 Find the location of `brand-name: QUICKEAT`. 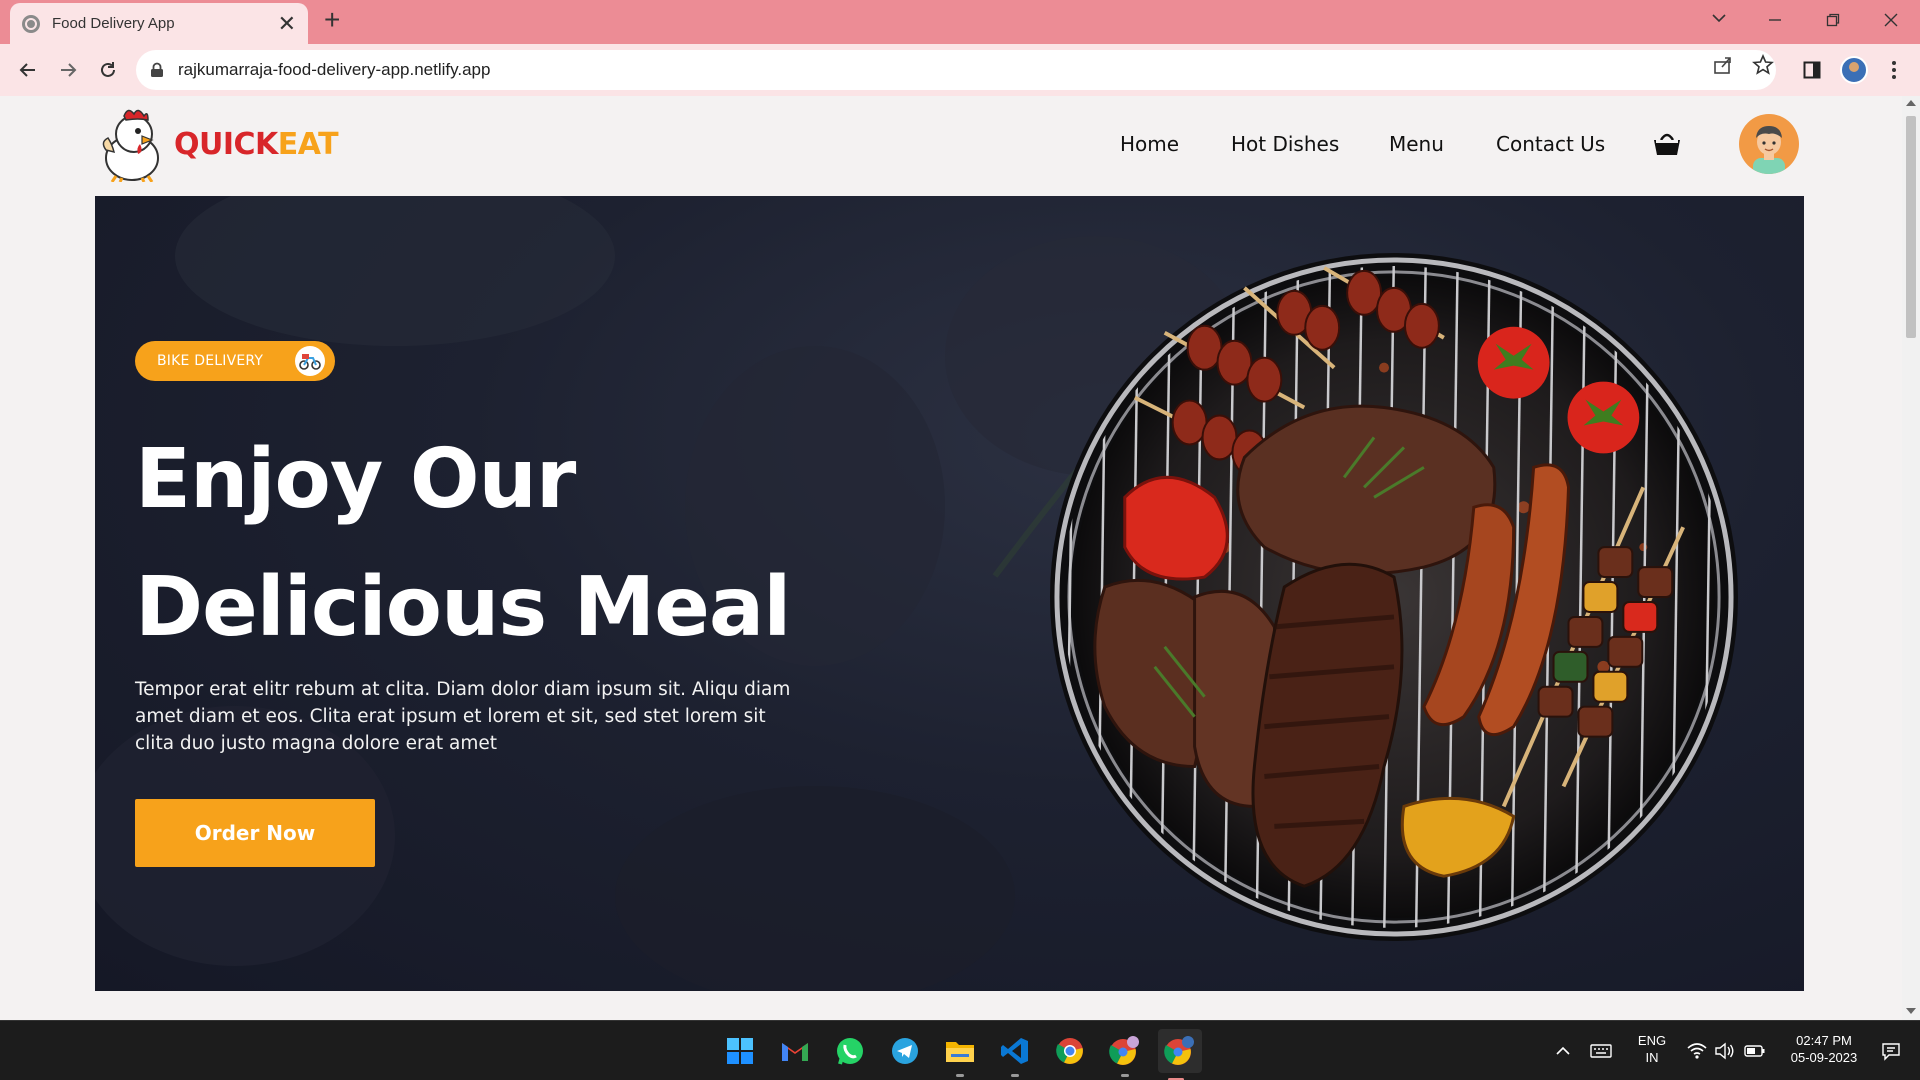

brand-name: QUICKEAT is located at coordinates (256, 144).